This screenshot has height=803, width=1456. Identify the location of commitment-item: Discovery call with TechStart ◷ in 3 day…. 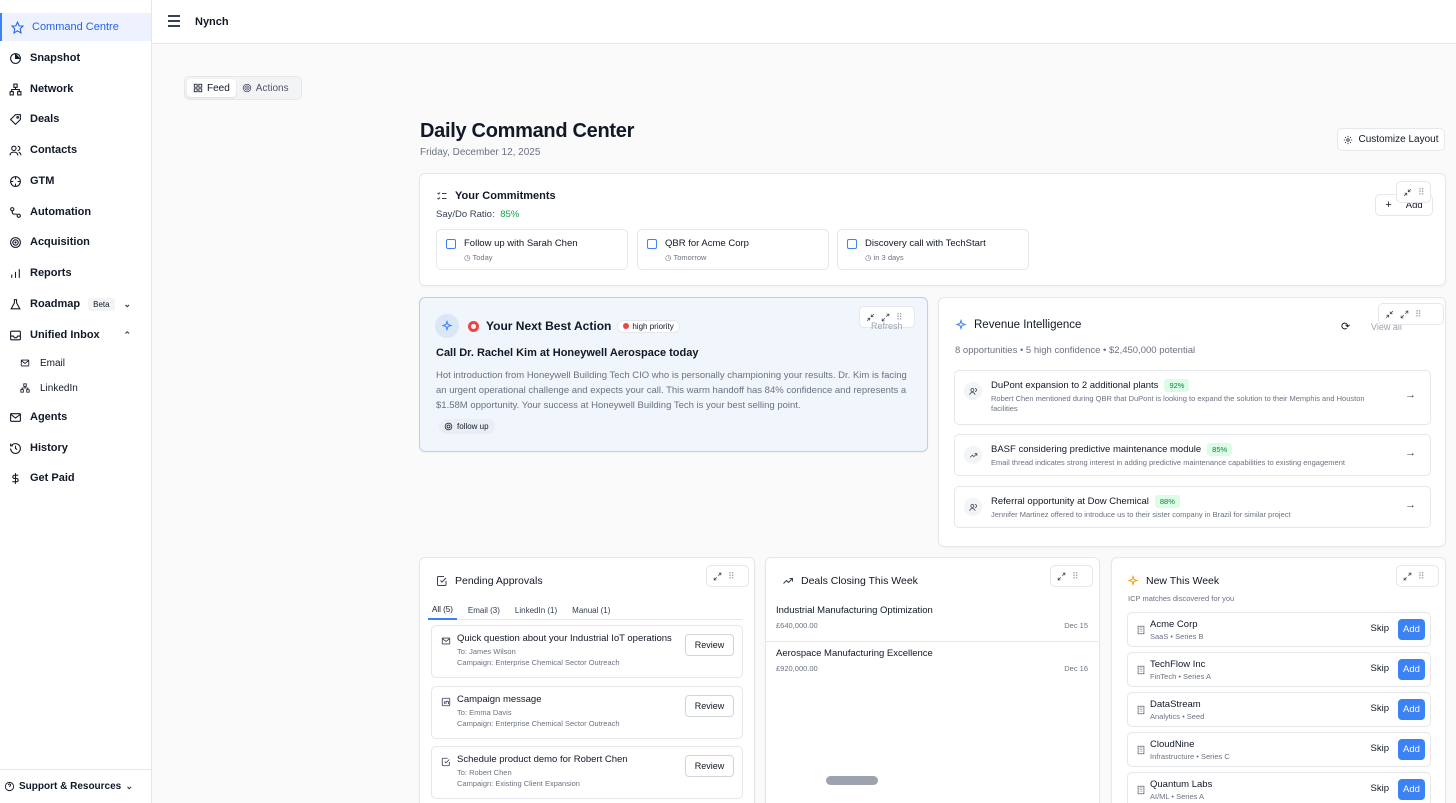
(933, 249).